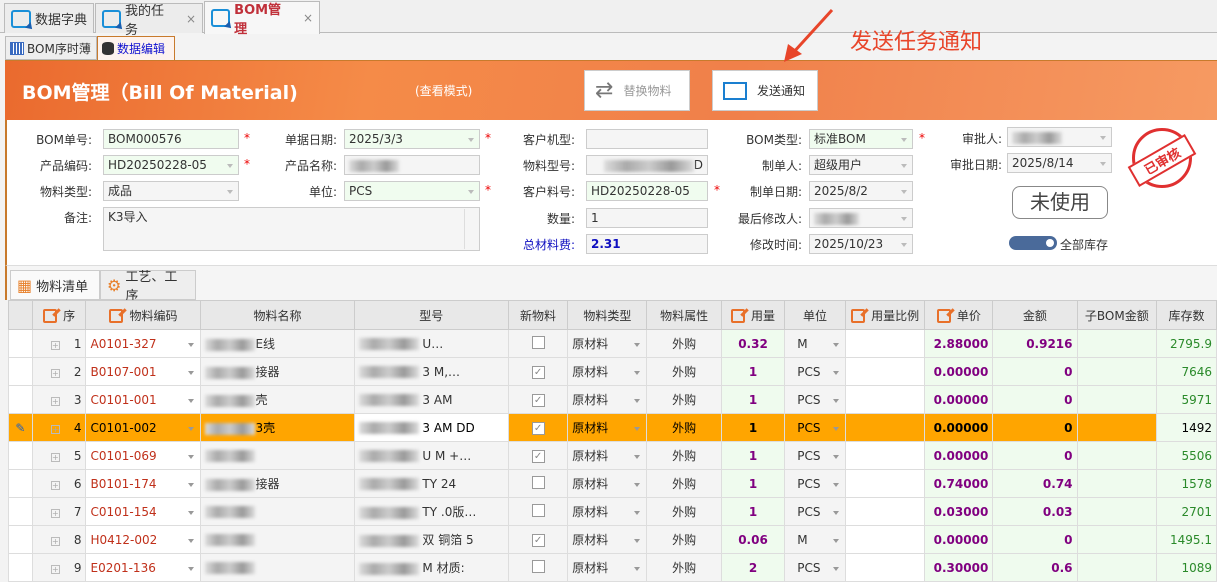 This screenshot has width=1217, height=582. Describe the element at coordinates (143, 483) in the screenshot. I see `code-cell: B0101-174` at that location.